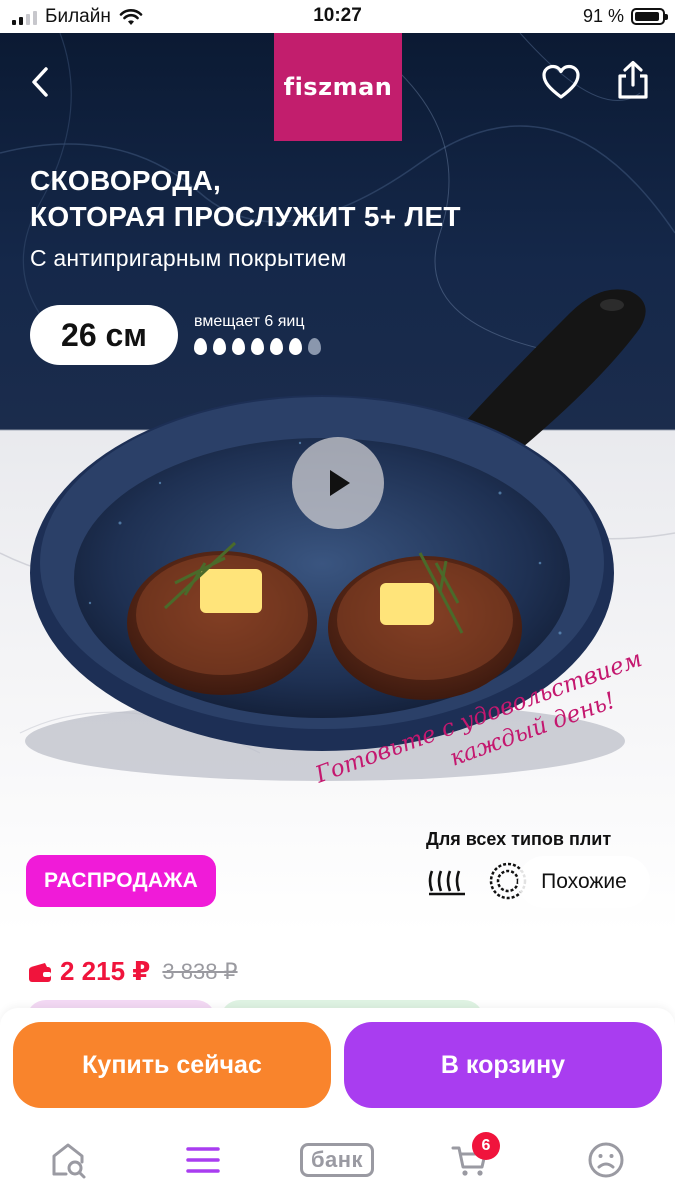  I want to click on price-row: 2 215 ₽ 3 838 ₽, so click(133, 971).